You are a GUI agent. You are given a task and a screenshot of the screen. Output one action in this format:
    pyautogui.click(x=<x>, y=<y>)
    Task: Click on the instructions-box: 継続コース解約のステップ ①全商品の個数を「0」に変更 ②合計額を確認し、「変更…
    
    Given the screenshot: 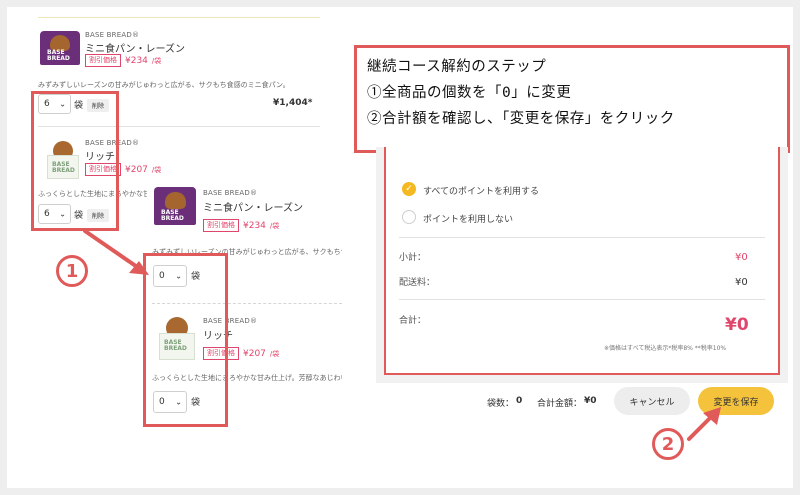 What is the action you would take?
    pyautogui.click(x=572, y=99)
    